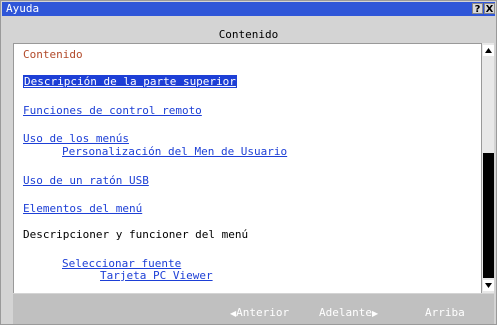 The height and width of the screenshot is (325, 497). I want to click on previous-label: Anterior, so click(263, 312).